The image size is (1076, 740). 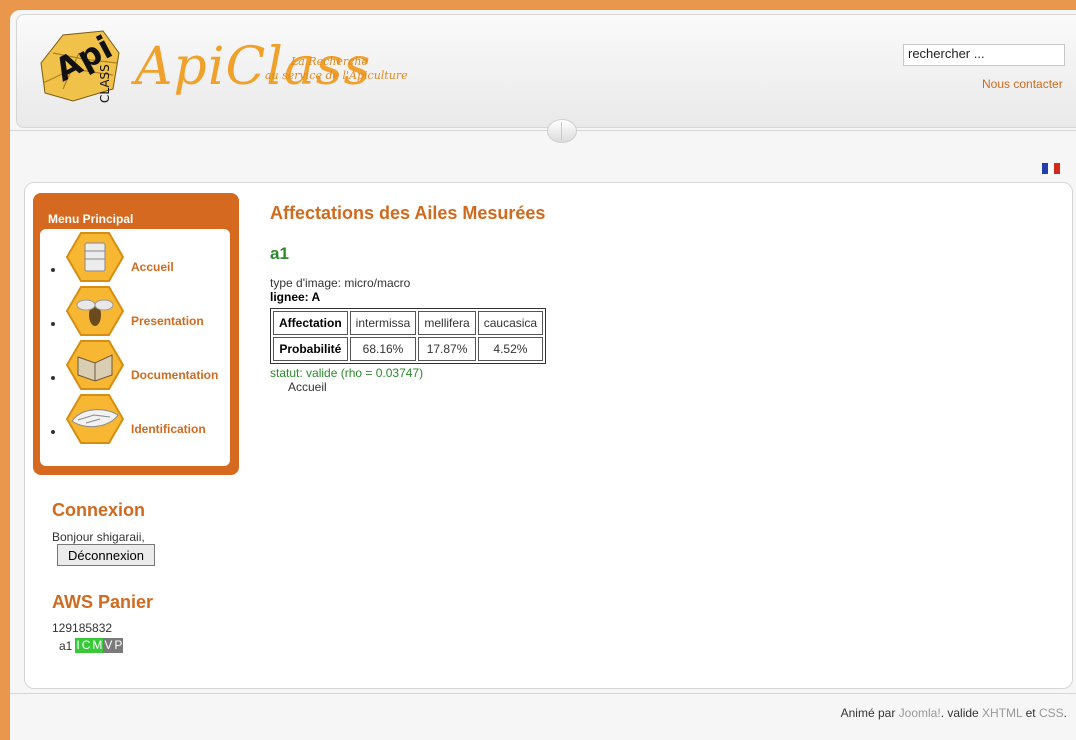 I want to click on table-cell: 68.16%, so click(x=383, y=349).